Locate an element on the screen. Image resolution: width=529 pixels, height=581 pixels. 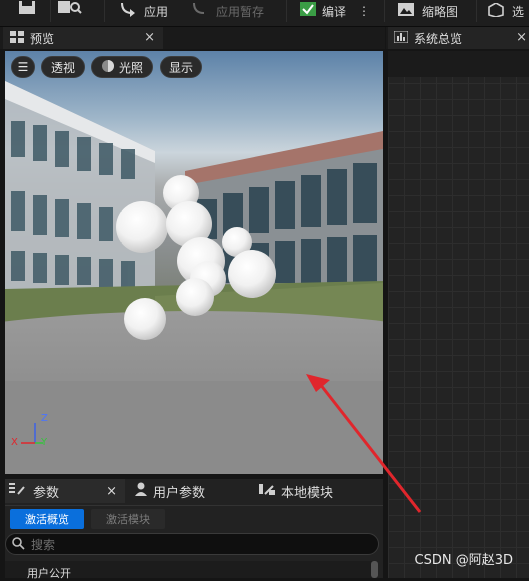
annotation-arrow is located at coordinates (364, 443).